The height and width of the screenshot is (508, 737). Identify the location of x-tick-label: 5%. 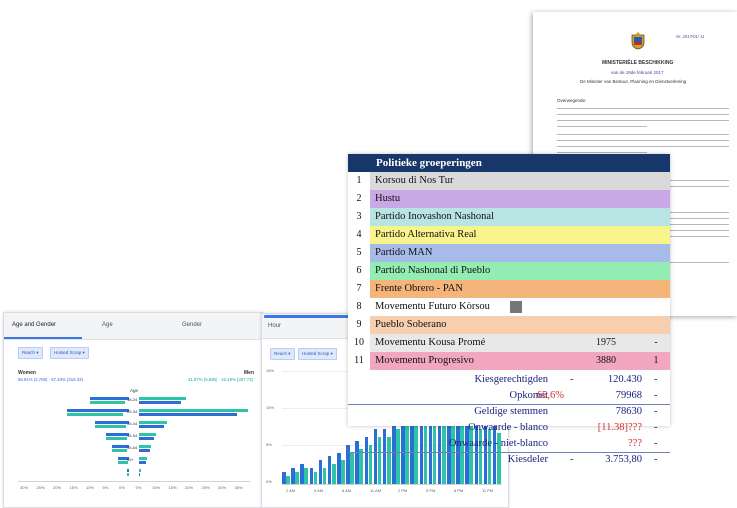
(138, 487).